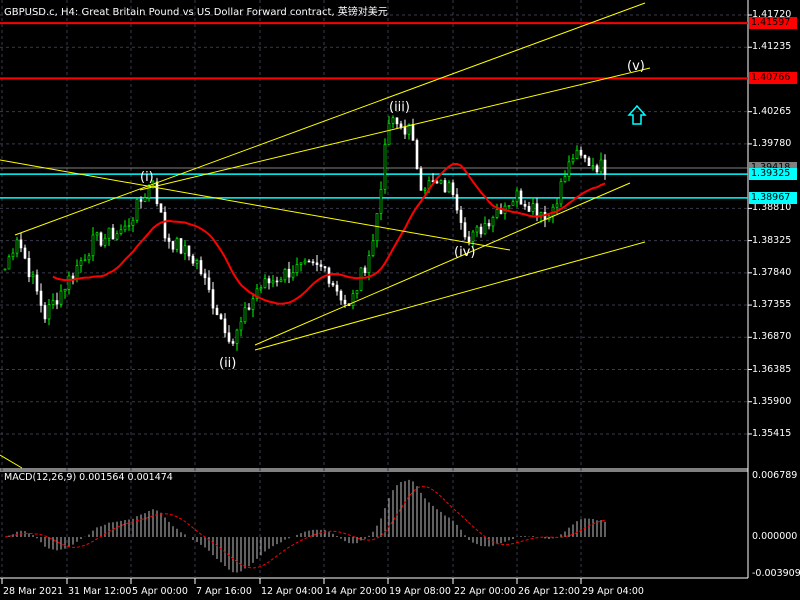 The image size is (800, 600). I want to click on macd-axis-label: -0.003909, so click(776, 573).